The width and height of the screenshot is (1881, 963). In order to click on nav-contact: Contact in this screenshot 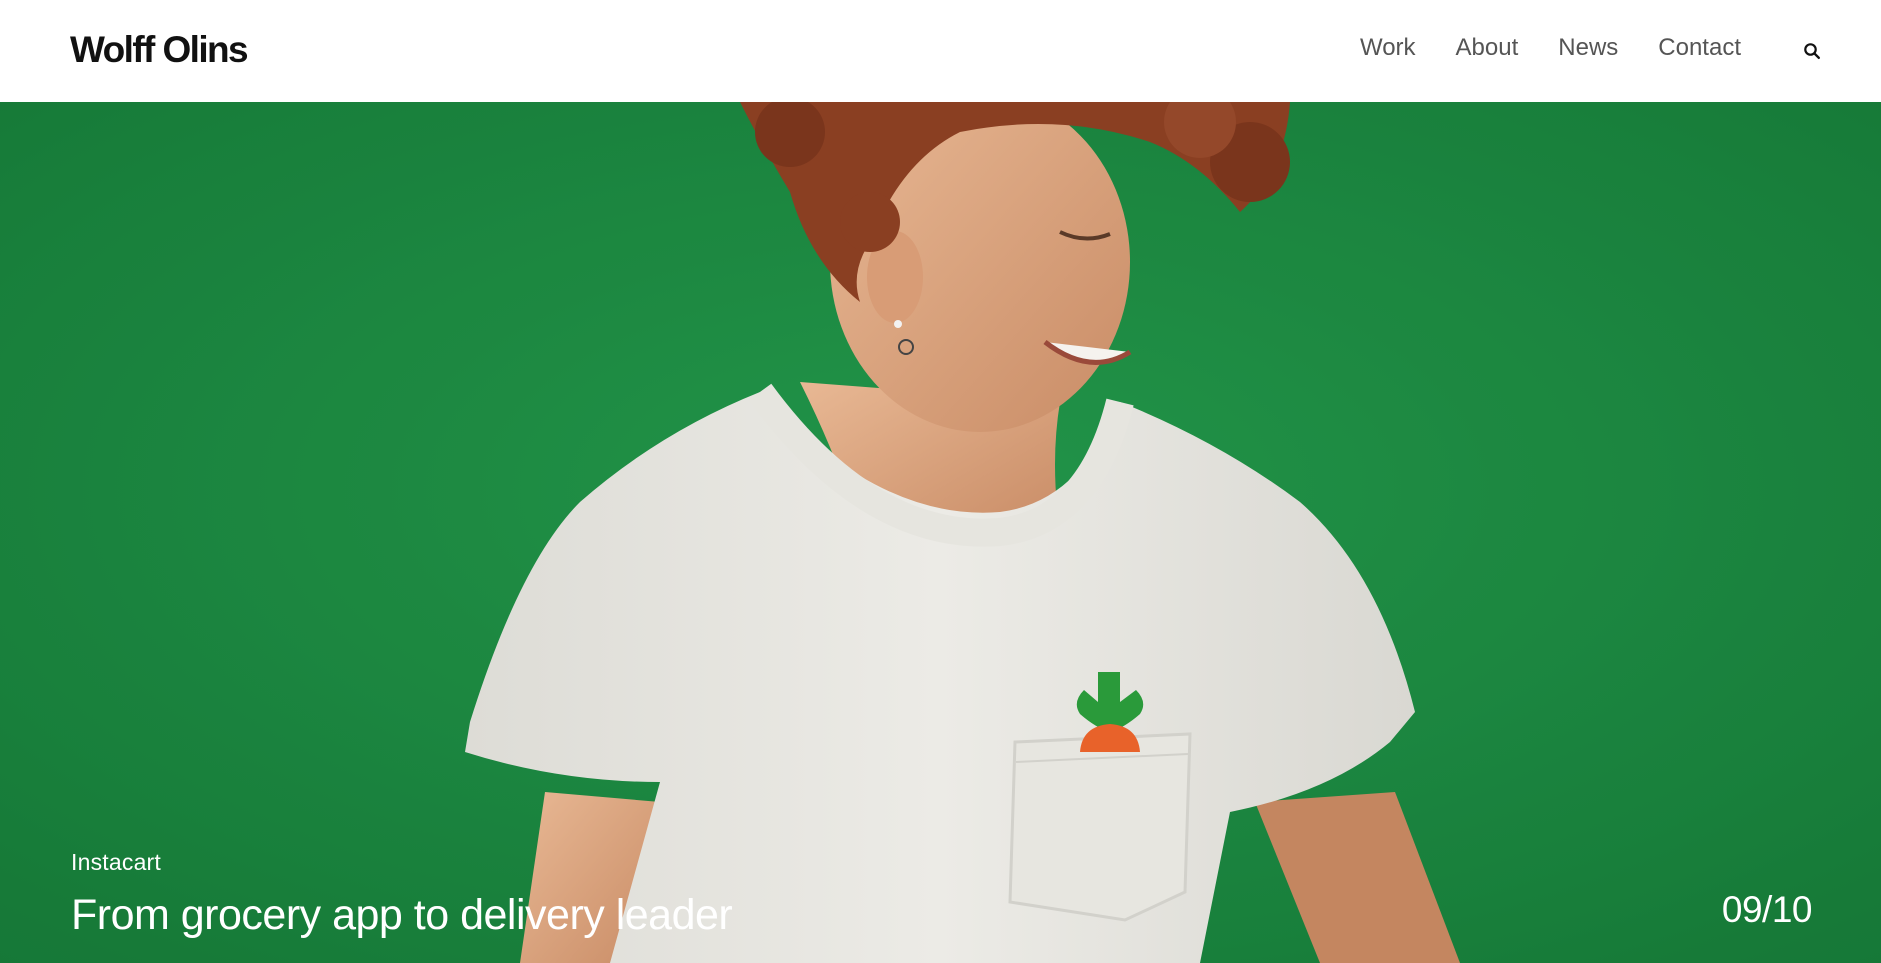, I will do `click(1699, 48)`.